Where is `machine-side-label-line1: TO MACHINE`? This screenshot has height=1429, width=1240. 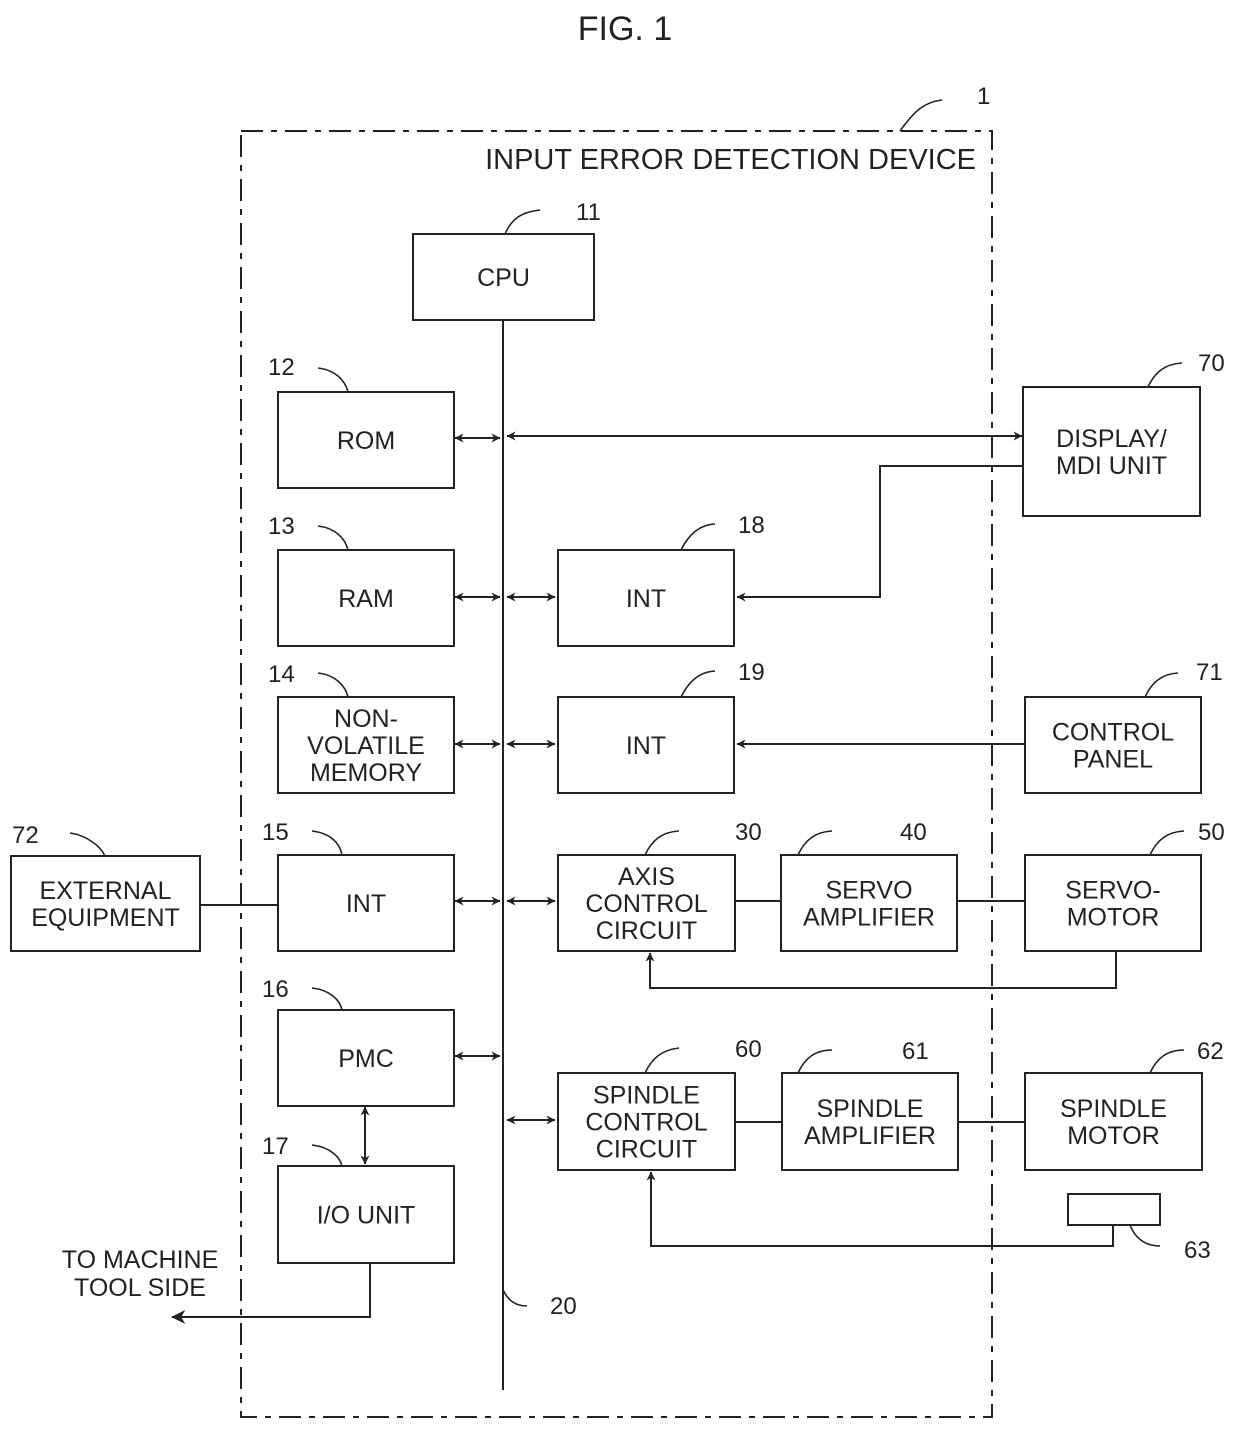
machine-side-label-line1: TO MACHINE is located at coordinates (140, 1260).